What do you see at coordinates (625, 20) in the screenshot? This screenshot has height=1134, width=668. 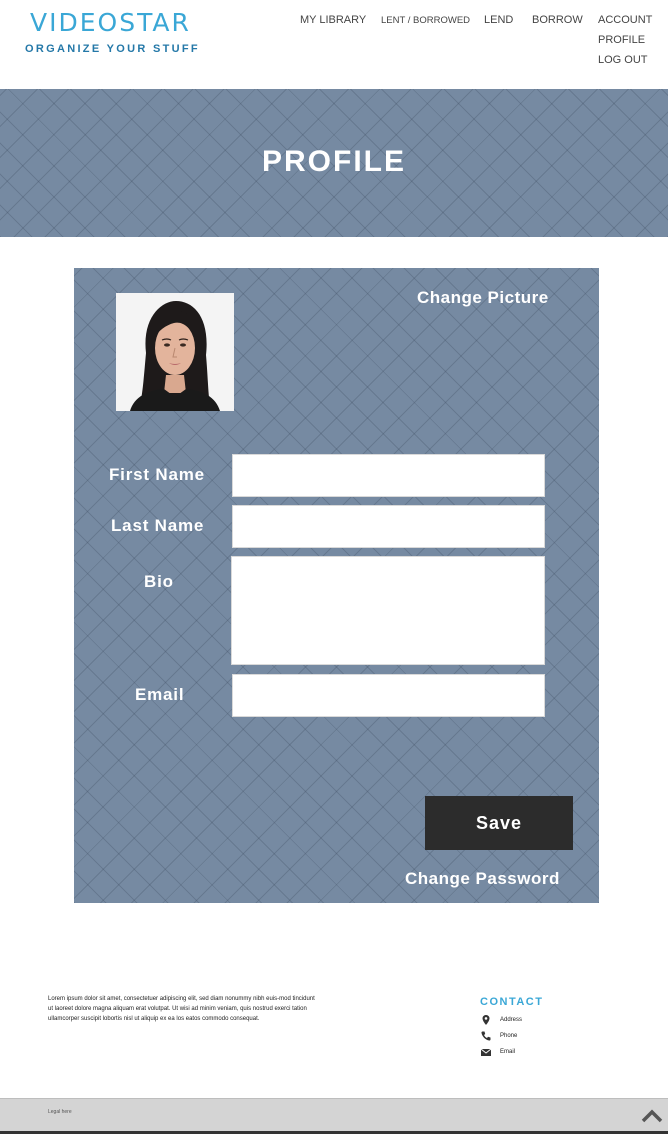 I see `nav-account: ACCOUNT` at bounding box center [625, 20].